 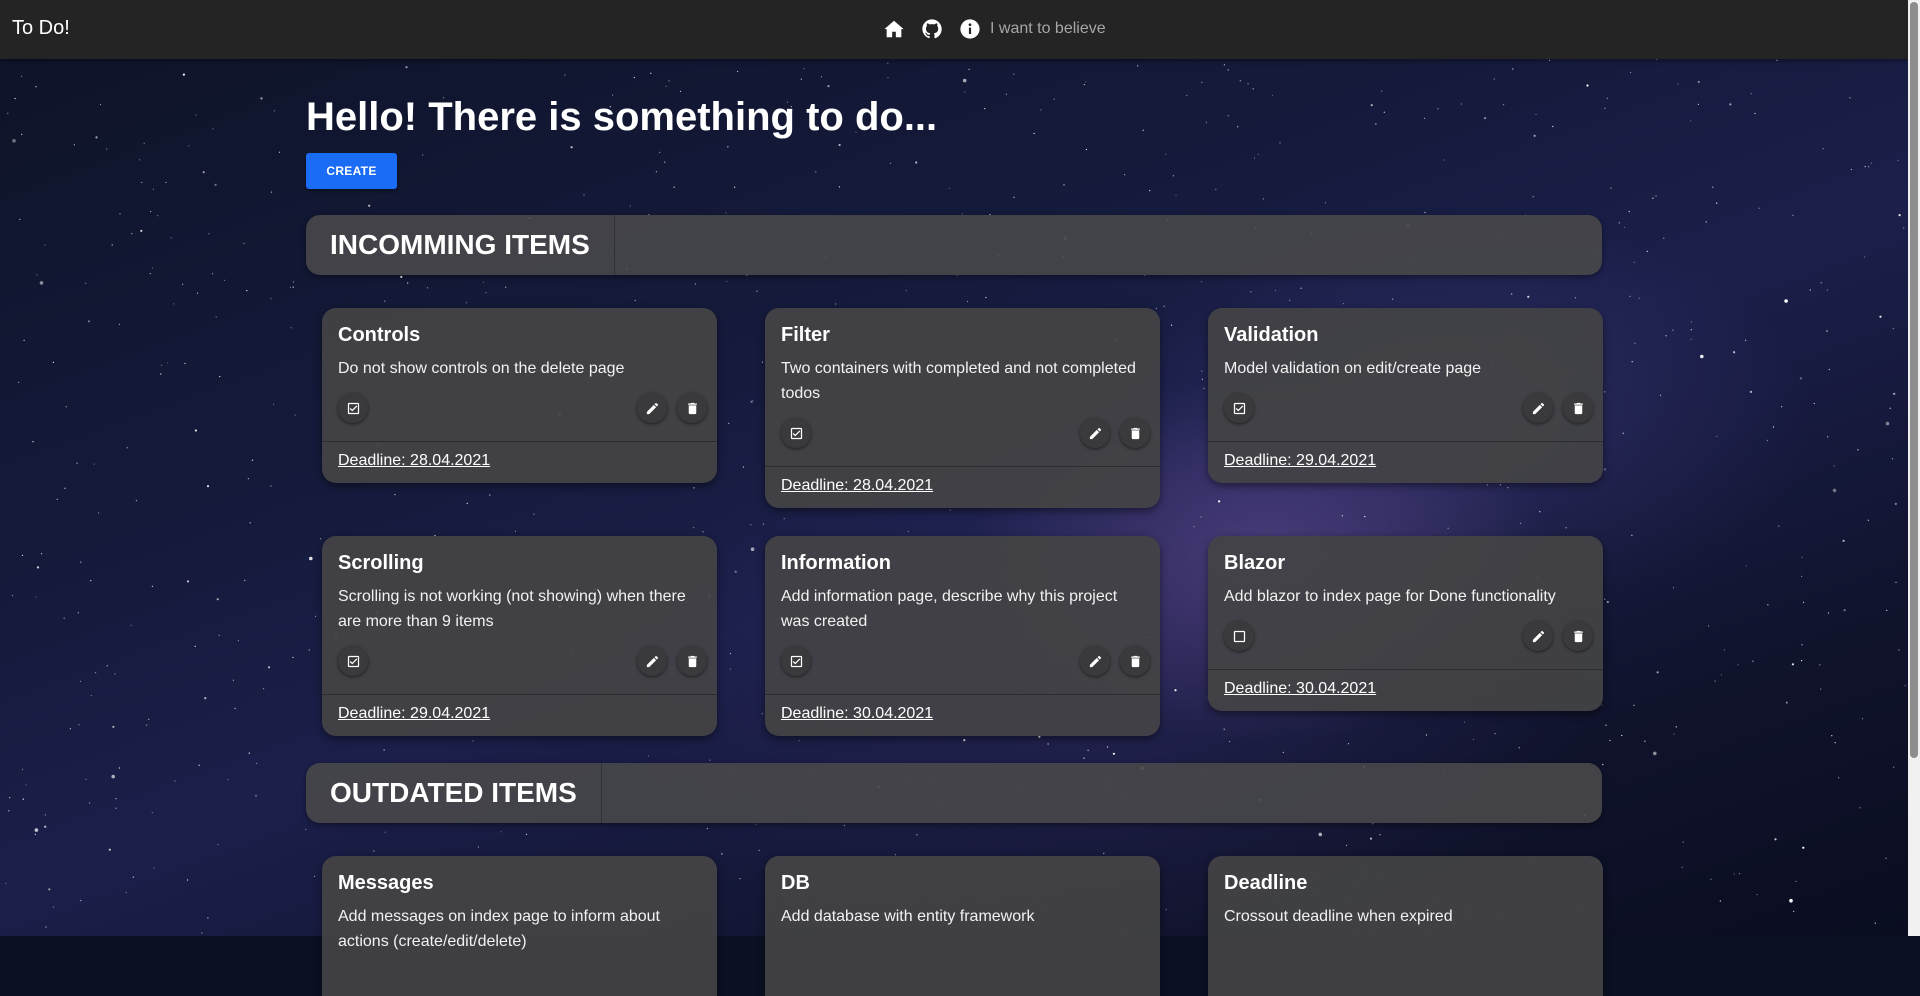 I want to click on card-title: Deadline, so click(x=1266, y=883).